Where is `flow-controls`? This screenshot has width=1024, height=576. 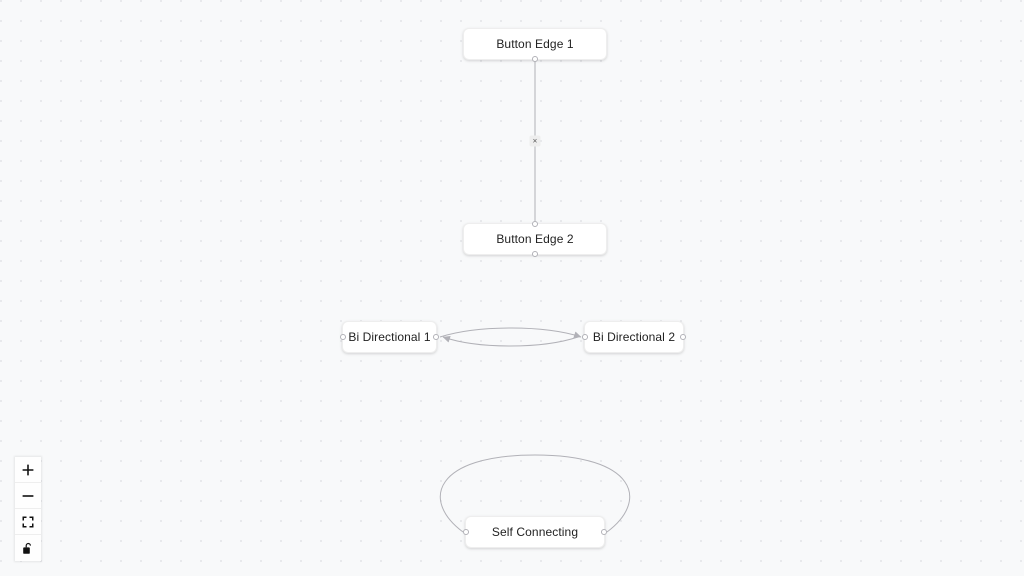
flow-controls is located at coordinates (28, 509).